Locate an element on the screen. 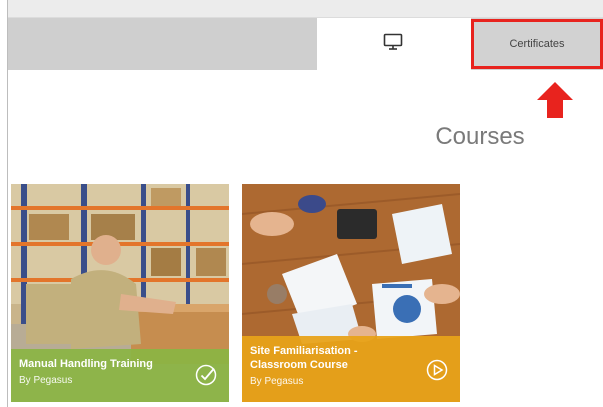 This screenshot has height=407, width=603. tab-certificates: Certificates is located at coordinates (537, 44).